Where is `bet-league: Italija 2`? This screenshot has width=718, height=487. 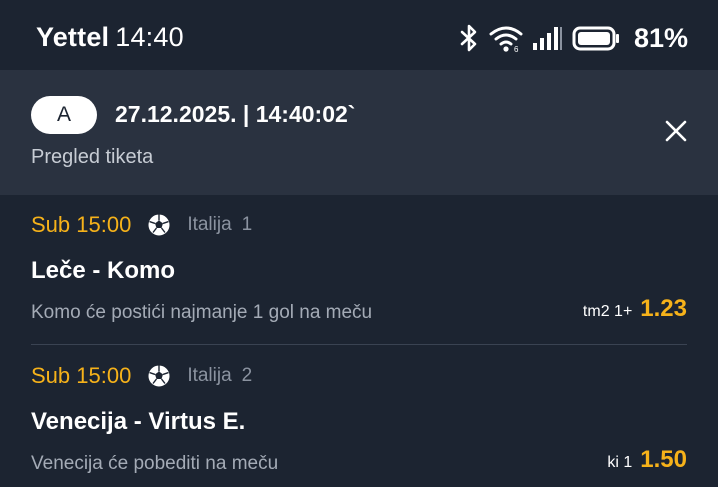
bet-league: Italija 2 is located at coordinates (219, 376).